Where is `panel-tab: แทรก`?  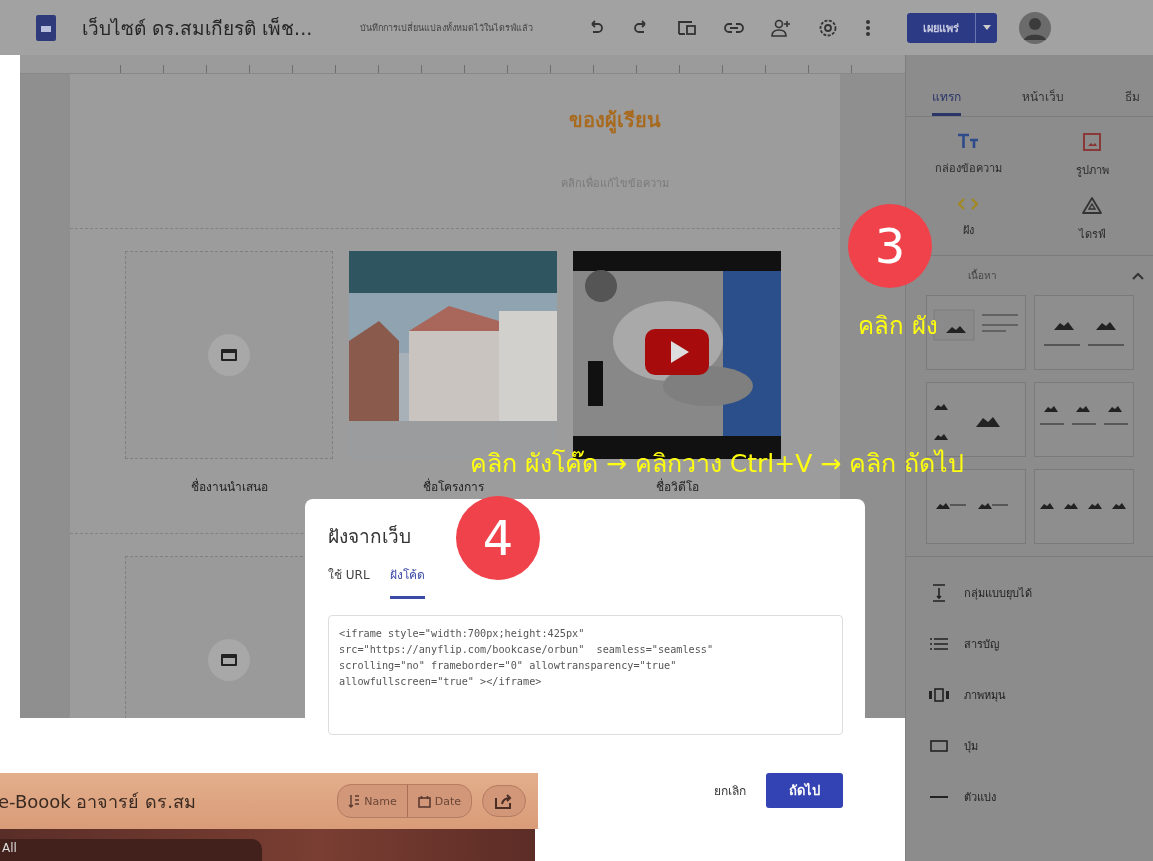 panel-tab: แทรก is located at coordinates (946, 93).